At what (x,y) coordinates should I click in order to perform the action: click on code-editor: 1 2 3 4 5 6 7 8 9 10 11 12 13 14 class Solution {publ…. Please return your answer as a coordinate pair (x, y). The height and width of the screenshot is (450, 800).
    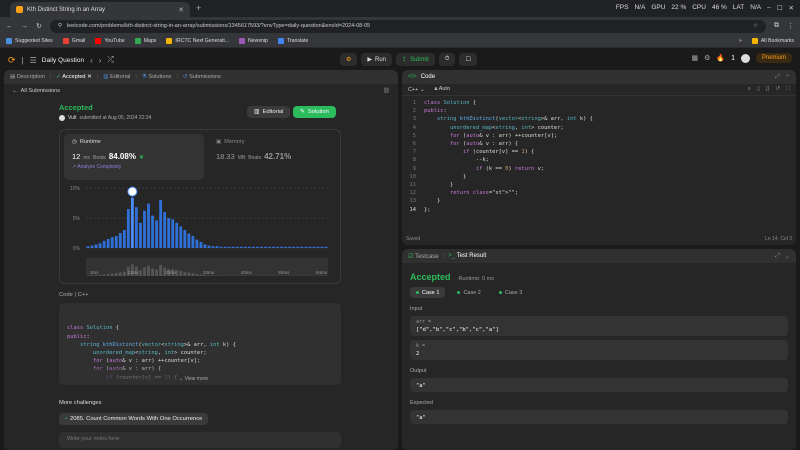
    Looking at the image, I should click on (599, 155).